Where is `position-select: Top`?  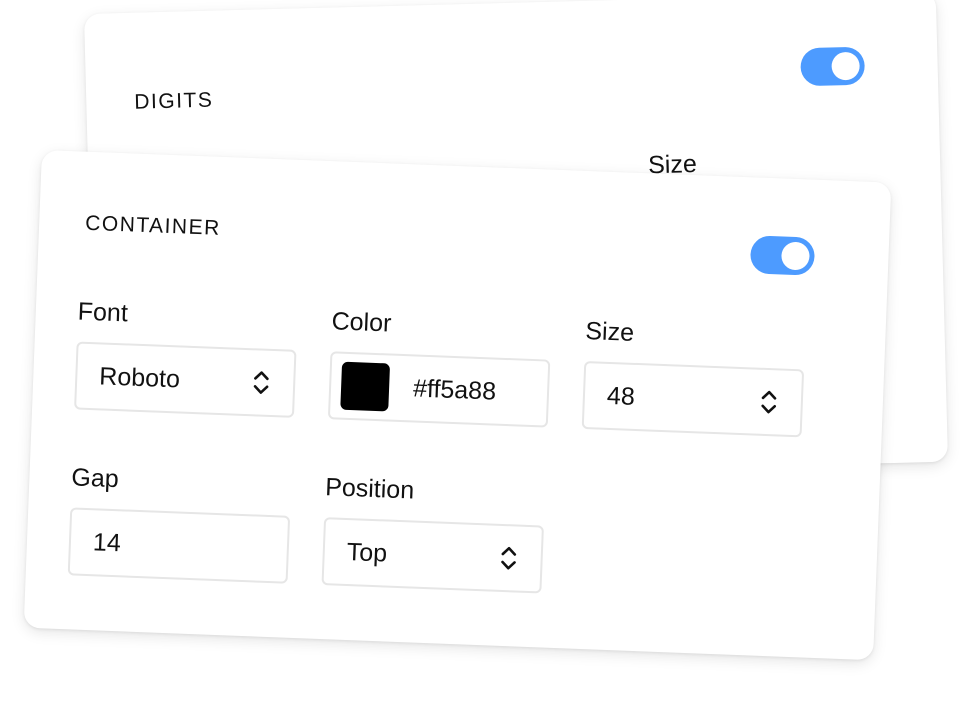 position-select: Top is located at coordinates (432, 555).